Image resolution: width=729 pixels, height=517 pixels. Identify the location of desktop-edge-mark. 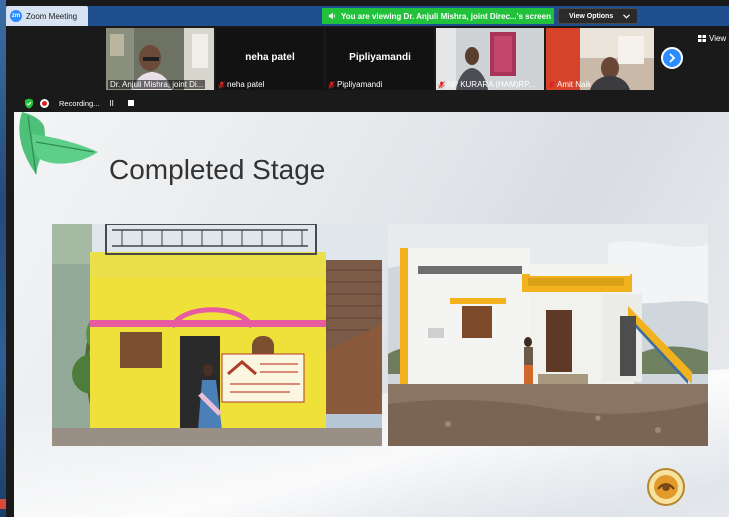
(3, 504).